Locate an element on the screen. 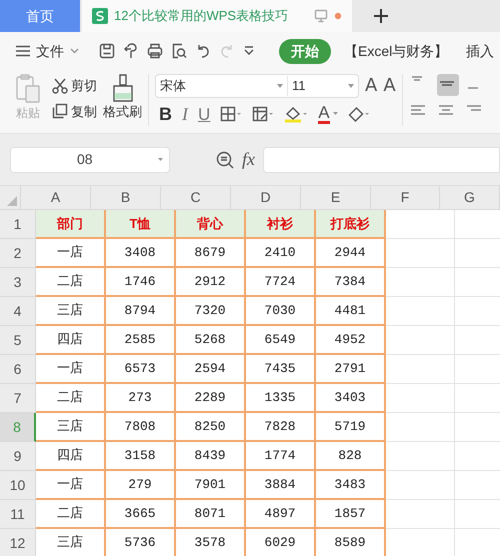 Image resolution: width=500 pixels, height=556 pixels. row-header: 7 is located at coordinates (18, 398).